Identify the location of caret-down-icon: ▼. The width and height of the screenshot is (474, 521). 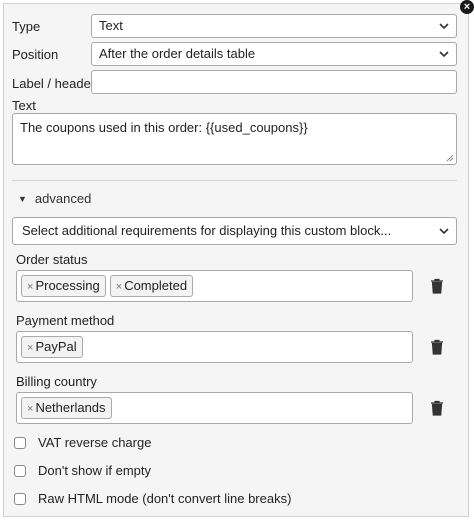
(22, 199).